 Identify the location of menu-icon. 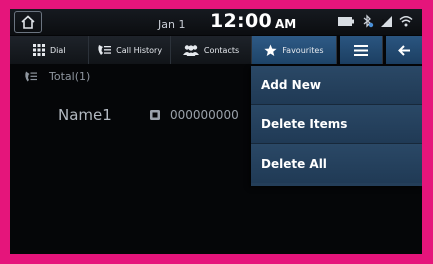
(360, 50).